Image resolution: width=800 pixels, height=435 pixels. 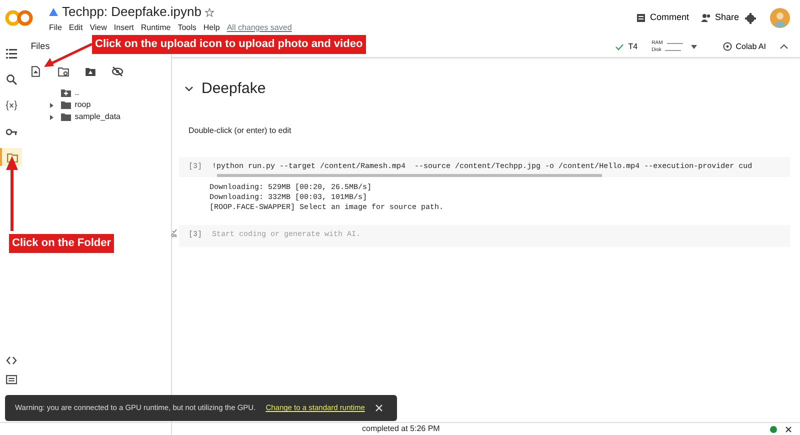 I want to click on variables-icon, so click(x=11, y=105).